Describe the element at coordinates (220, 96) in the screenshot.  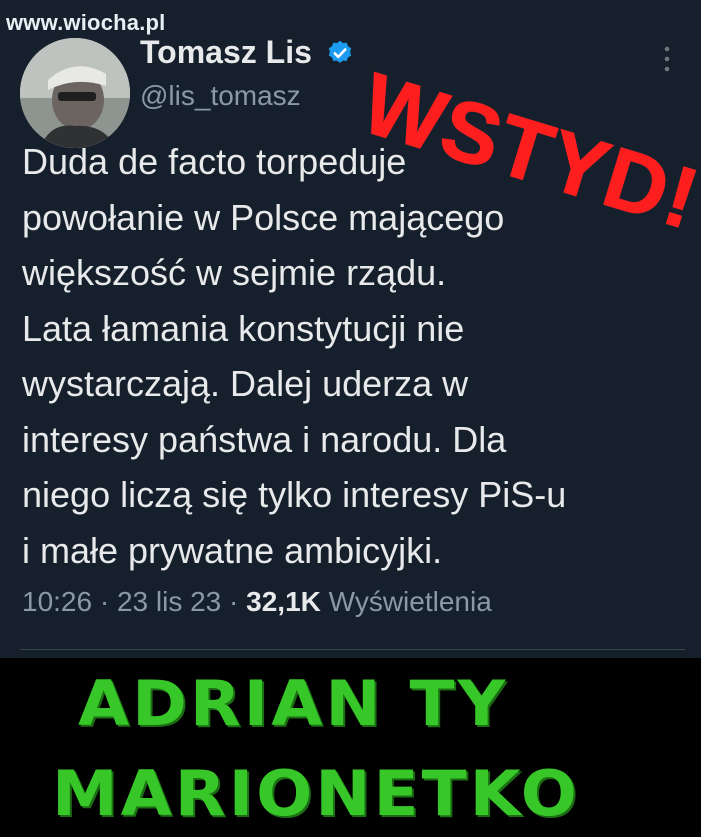
I see `author-handle: @lis_tomasz` at that location.